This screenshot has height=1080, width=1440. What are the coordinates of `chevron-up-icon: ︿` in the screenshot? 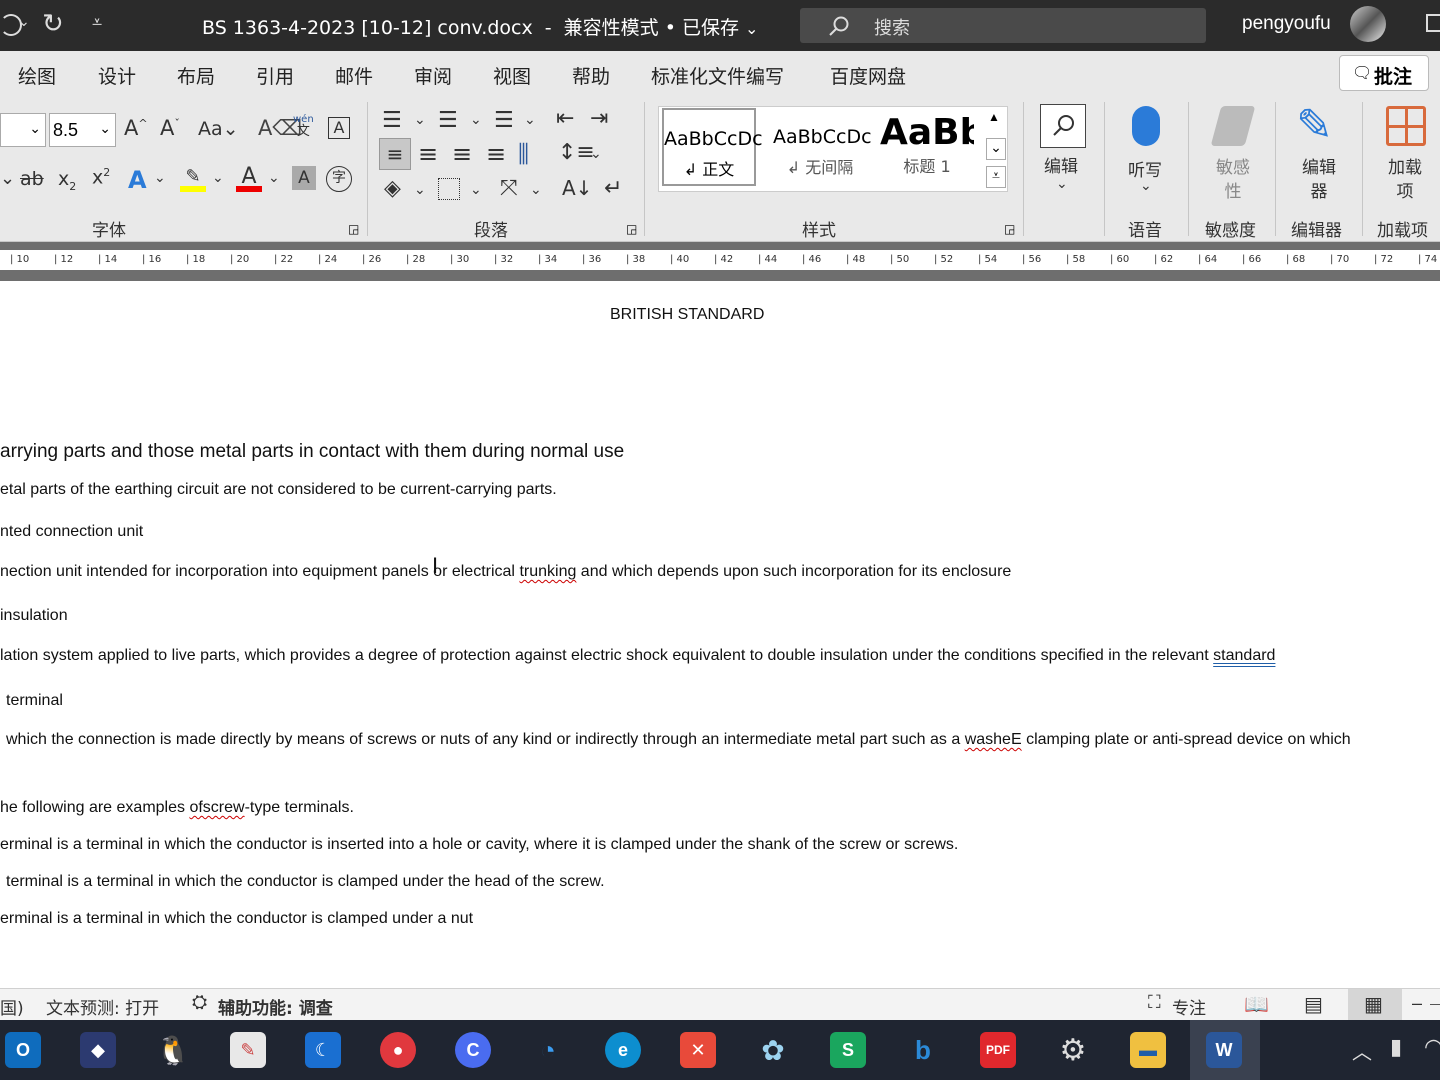 It's located at (1362, 1050).